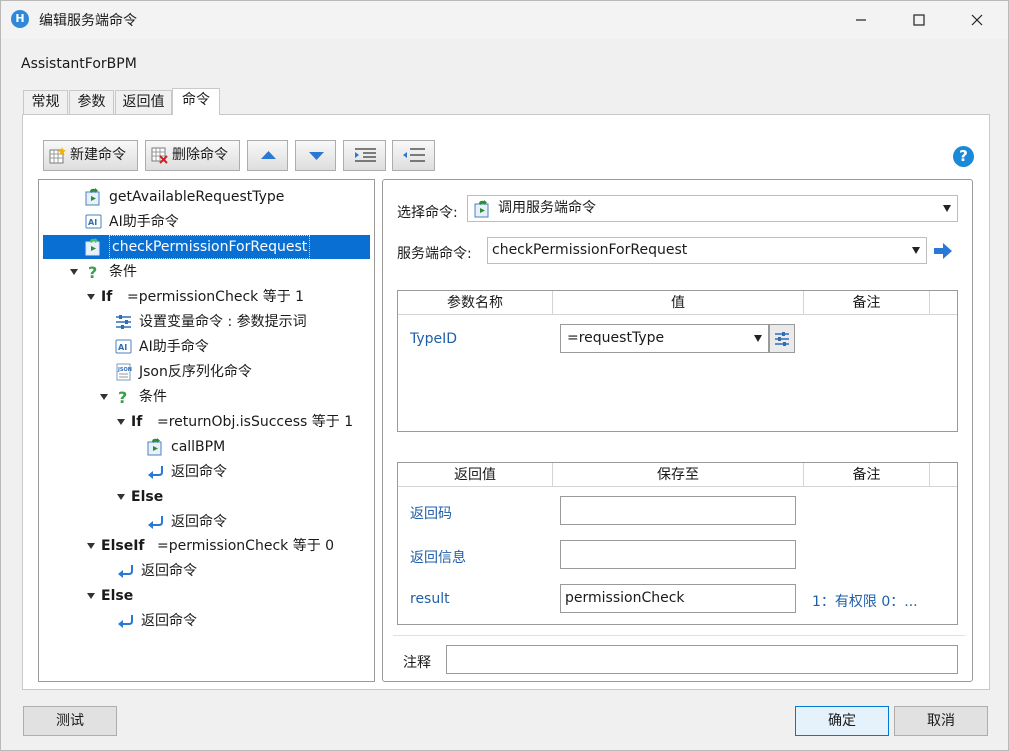  I want to click on tab-commands: 命令, so click(196, 101).